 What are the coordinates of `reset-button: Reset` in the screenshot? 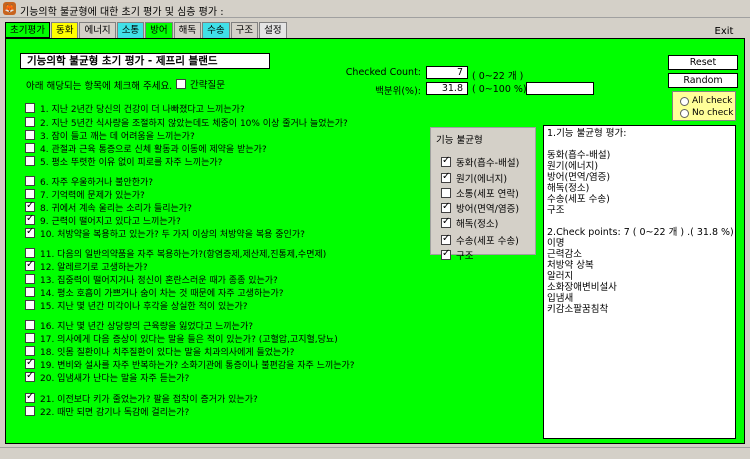 It's located at (703, 62).